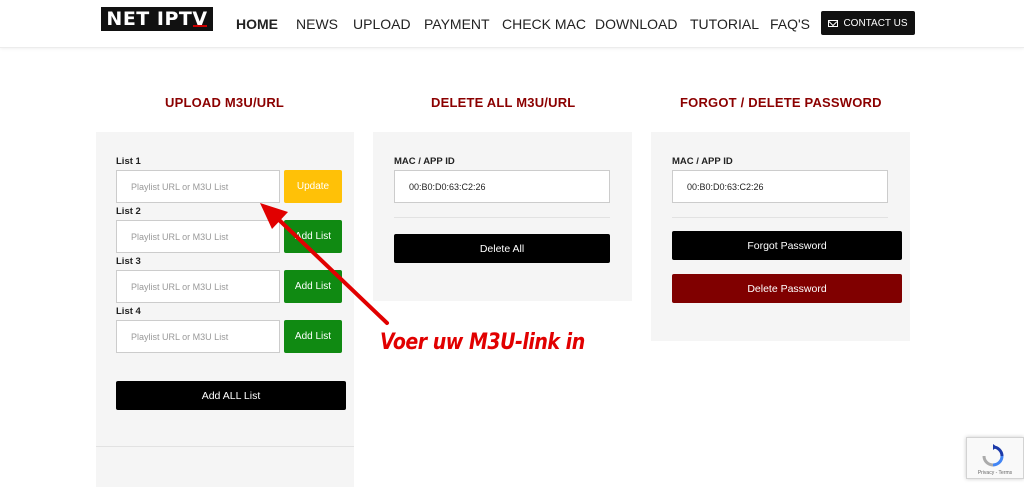 This screenshot has height=487, width=1024. What do you see at coordinates (995, 473) in the screenshot?
I see `recaptcha-links: Privacy - Terms` at bounding box center [995, 473].